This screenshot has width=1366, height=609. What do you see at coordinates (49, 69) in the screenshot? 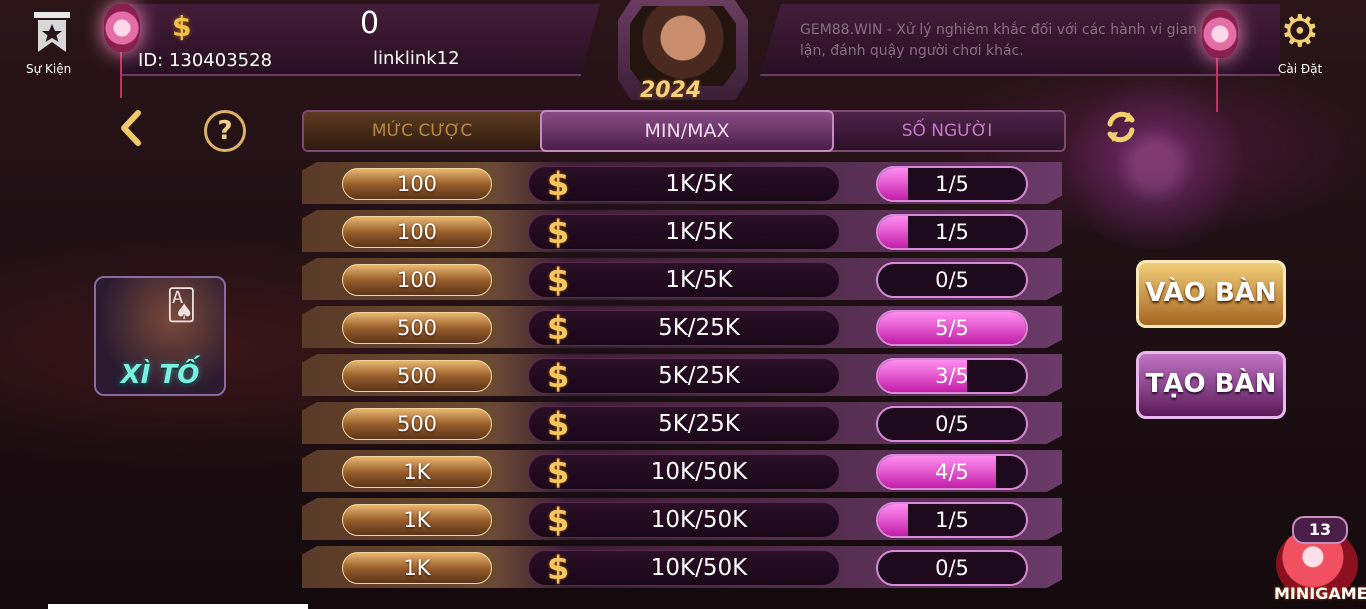
I see `event-label: Sự Kiện` at bounding box center [49, 69].